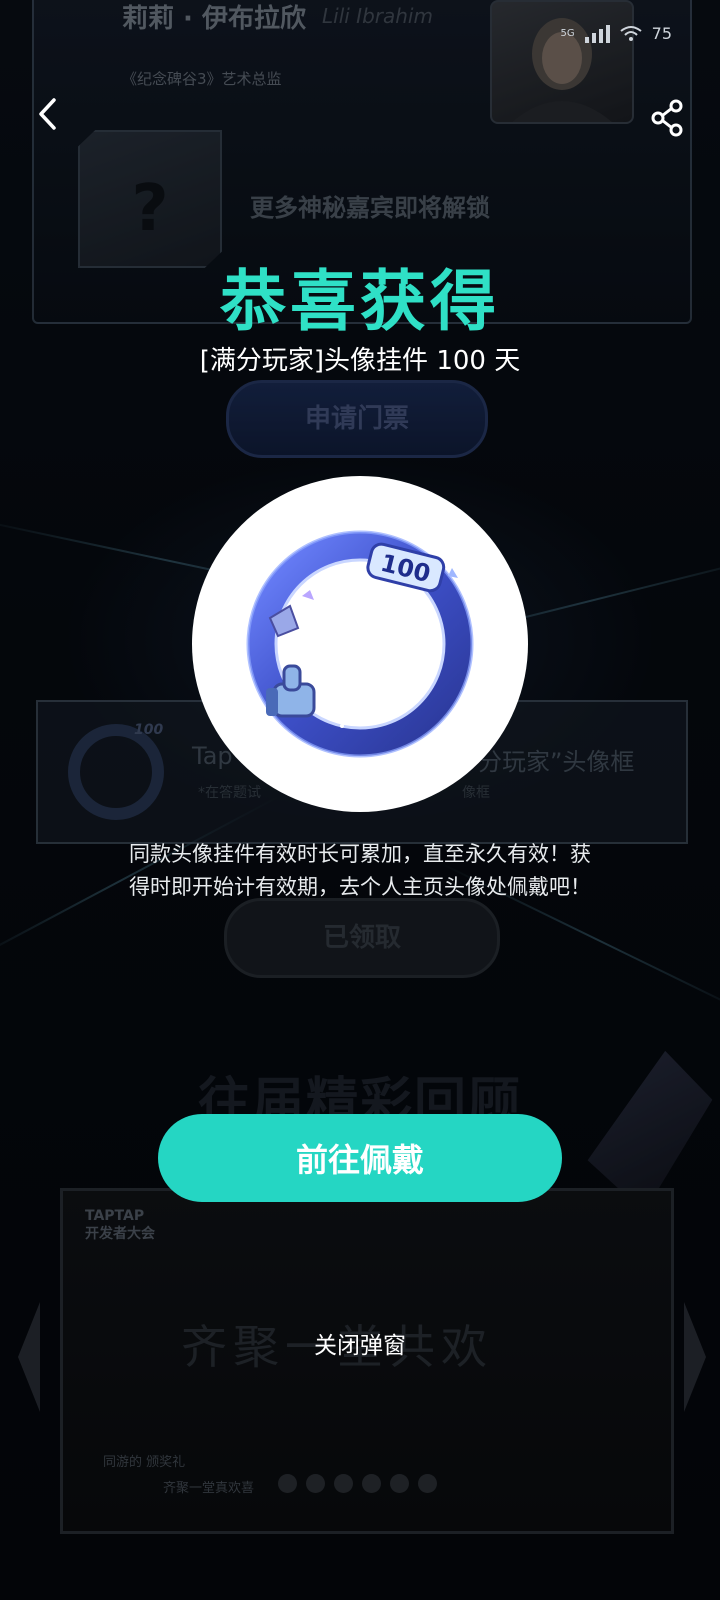  I want to click on status-bar: 5G 75, so click(616, 33).